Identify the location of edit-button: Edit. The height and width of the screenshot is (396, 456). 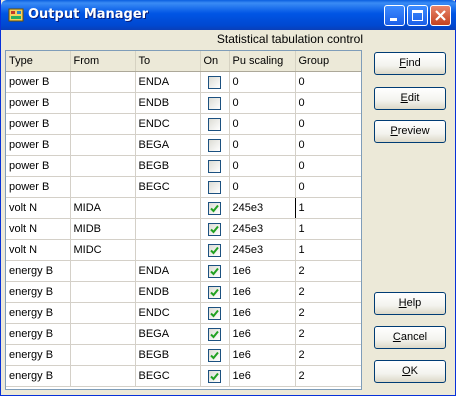
(410, 98).